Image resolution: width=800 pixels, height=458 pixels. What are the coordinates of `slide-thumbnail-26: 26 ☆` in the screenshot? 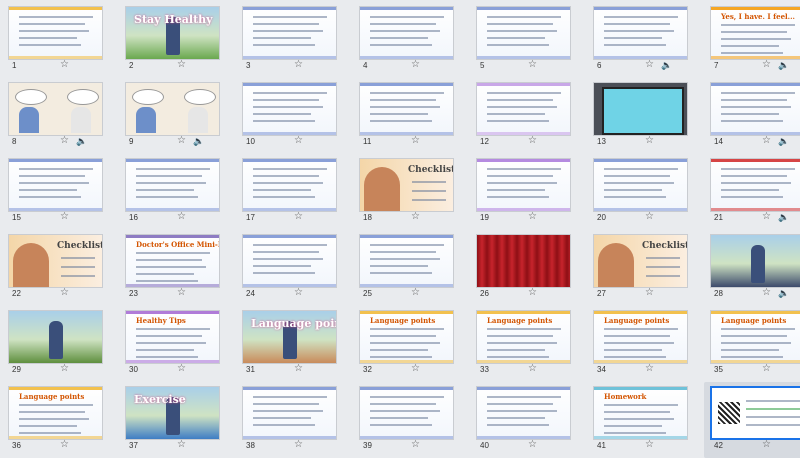 It's located at (528, 268).